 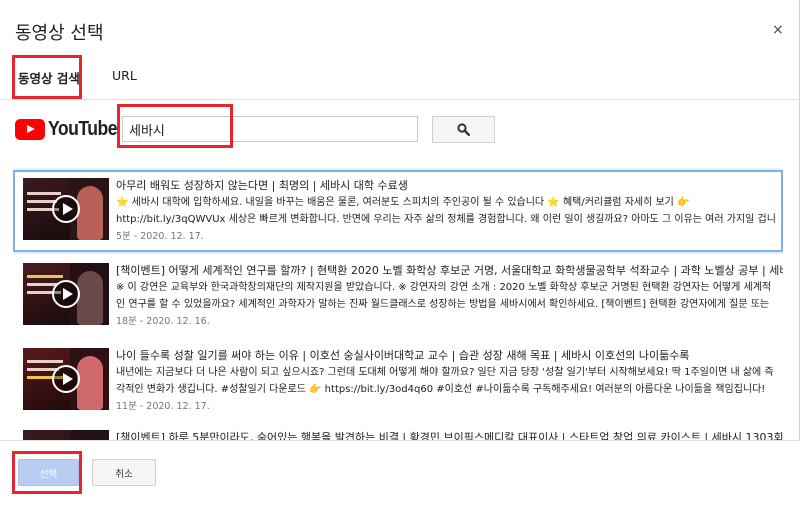 I want to click on result-meta: 11분 - 2020. 12. 17., so click(x=163, y=406).